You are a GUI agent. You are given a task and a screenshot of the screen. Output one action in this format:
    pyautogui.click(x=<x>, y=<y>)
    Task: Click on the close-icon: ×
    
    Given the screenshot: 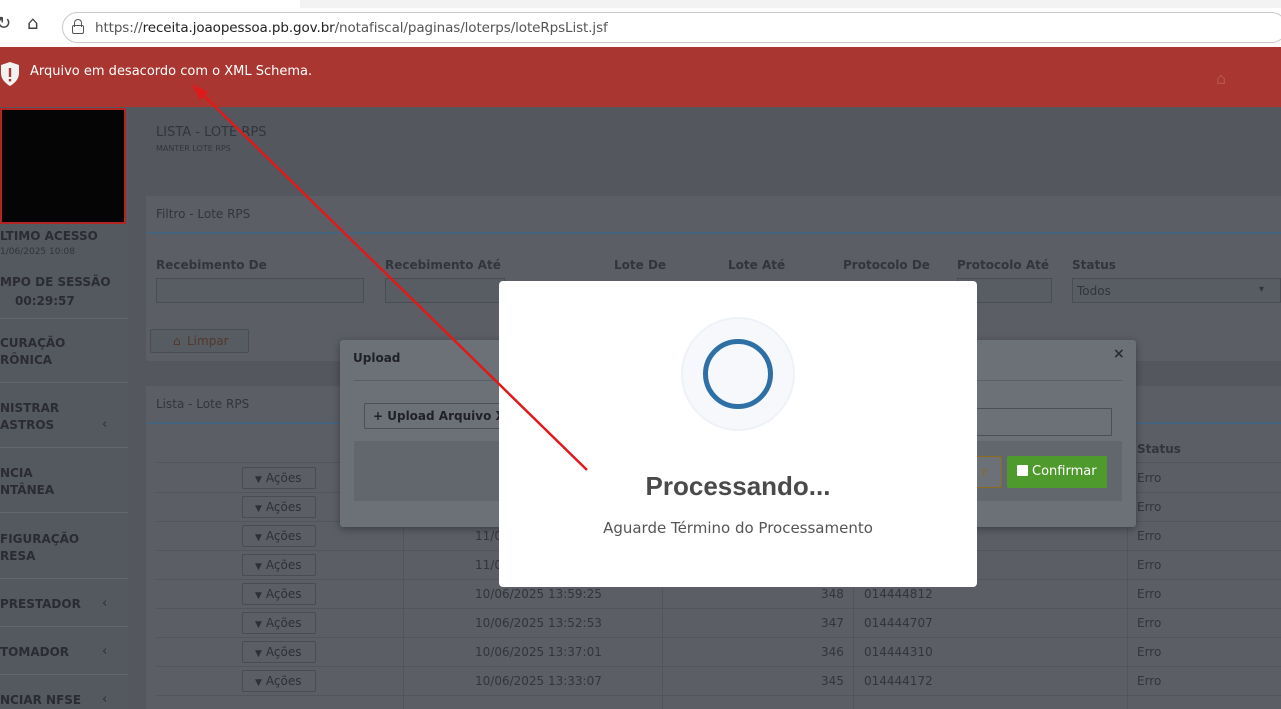 What is the action you would take?
    pyautogui.click(x=1119, y=354)
    